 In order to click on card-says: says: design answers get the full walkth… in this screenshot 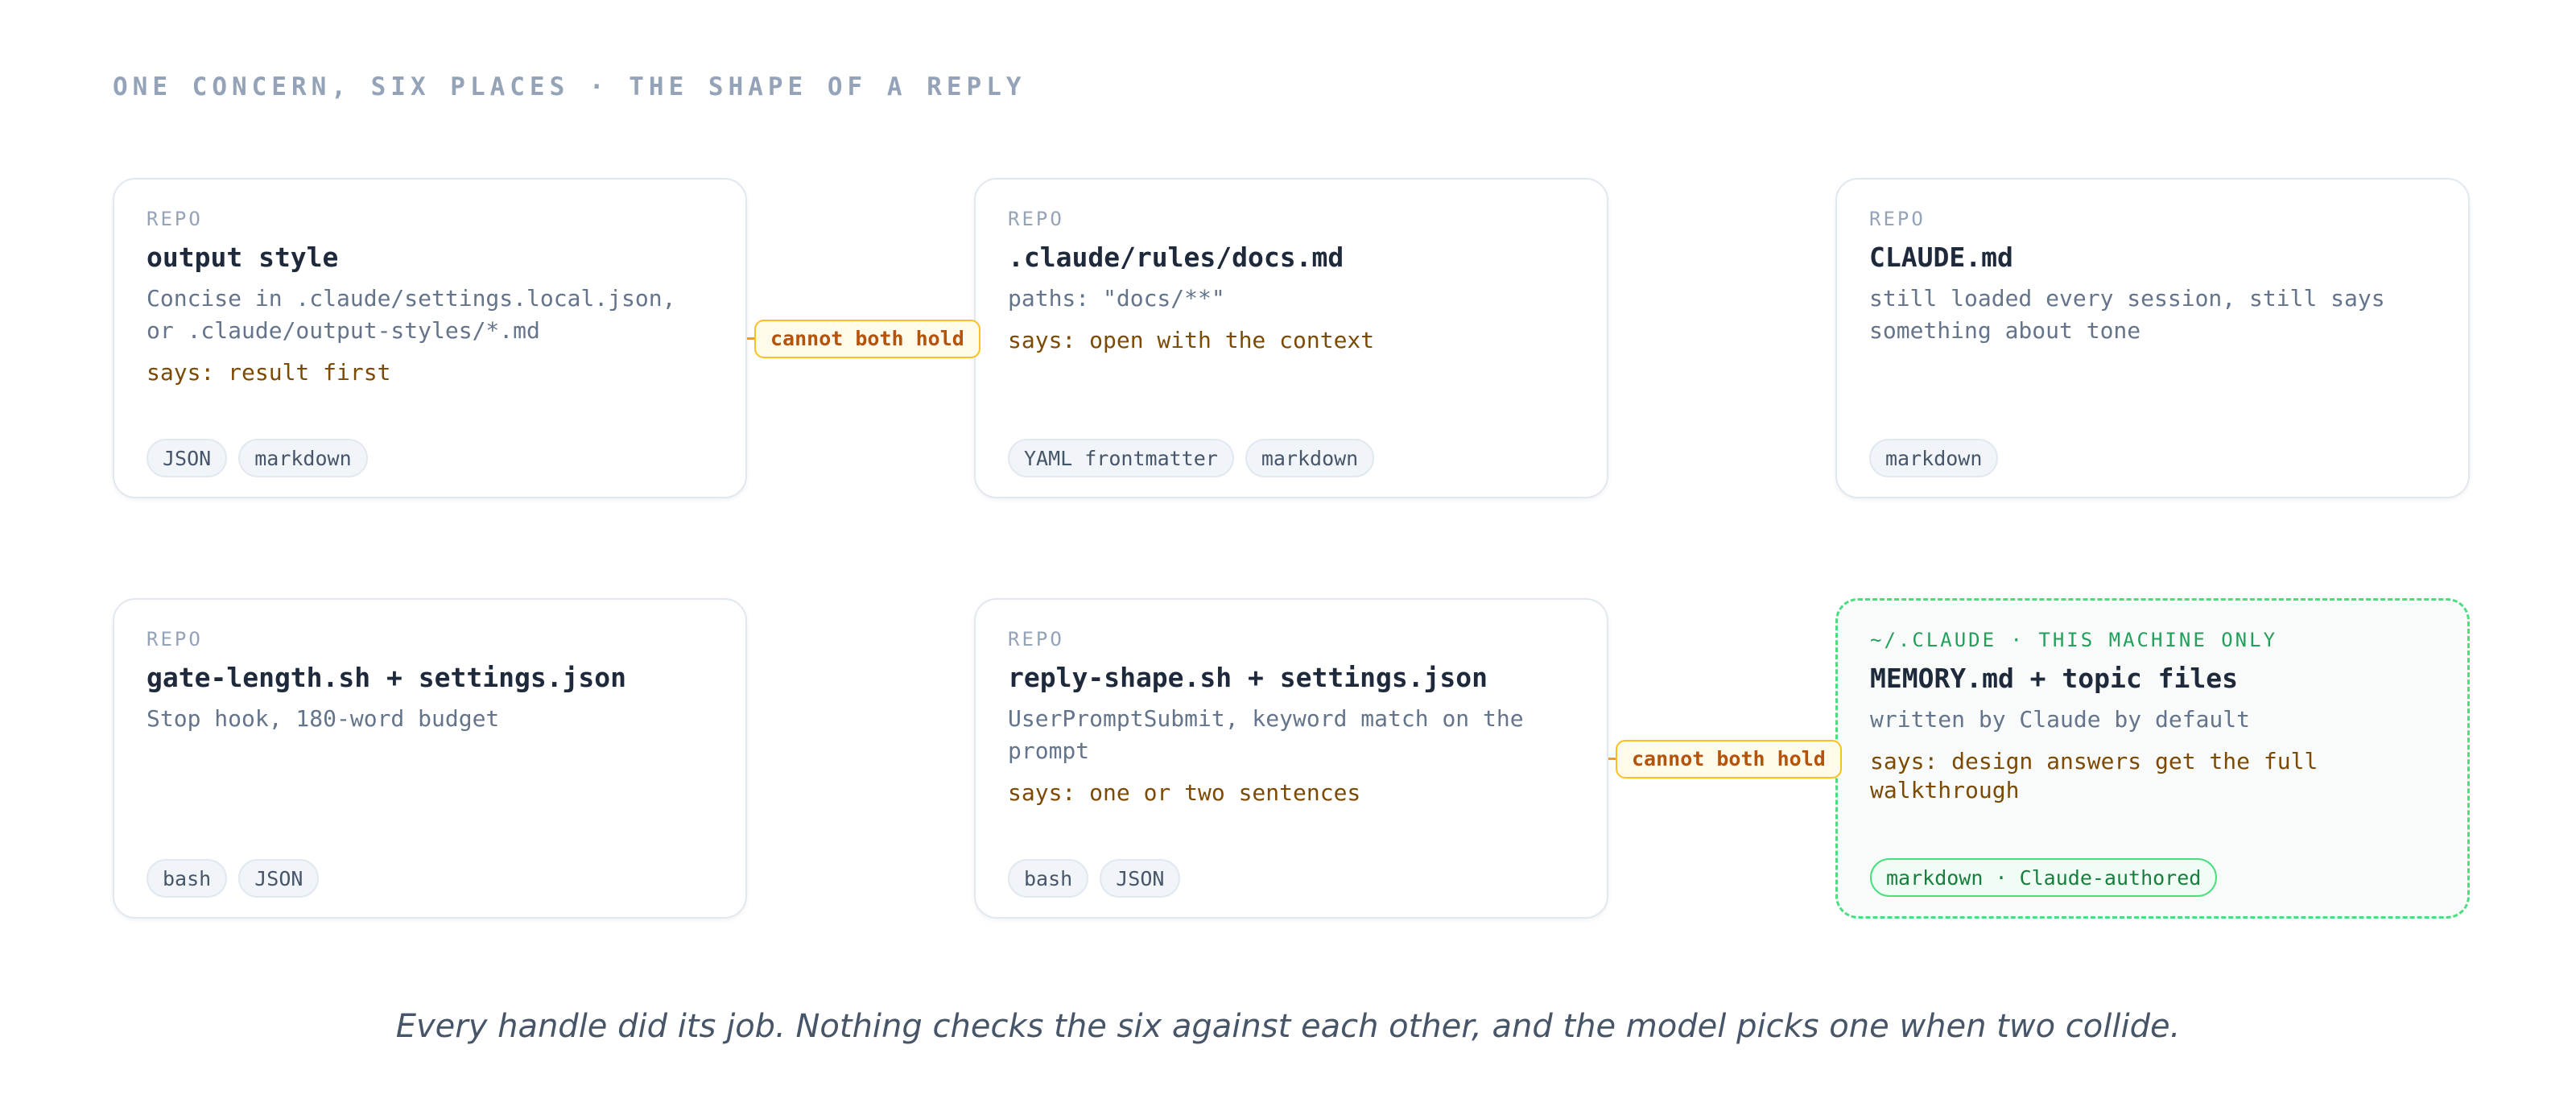, I will do `click(2094, 775)`.